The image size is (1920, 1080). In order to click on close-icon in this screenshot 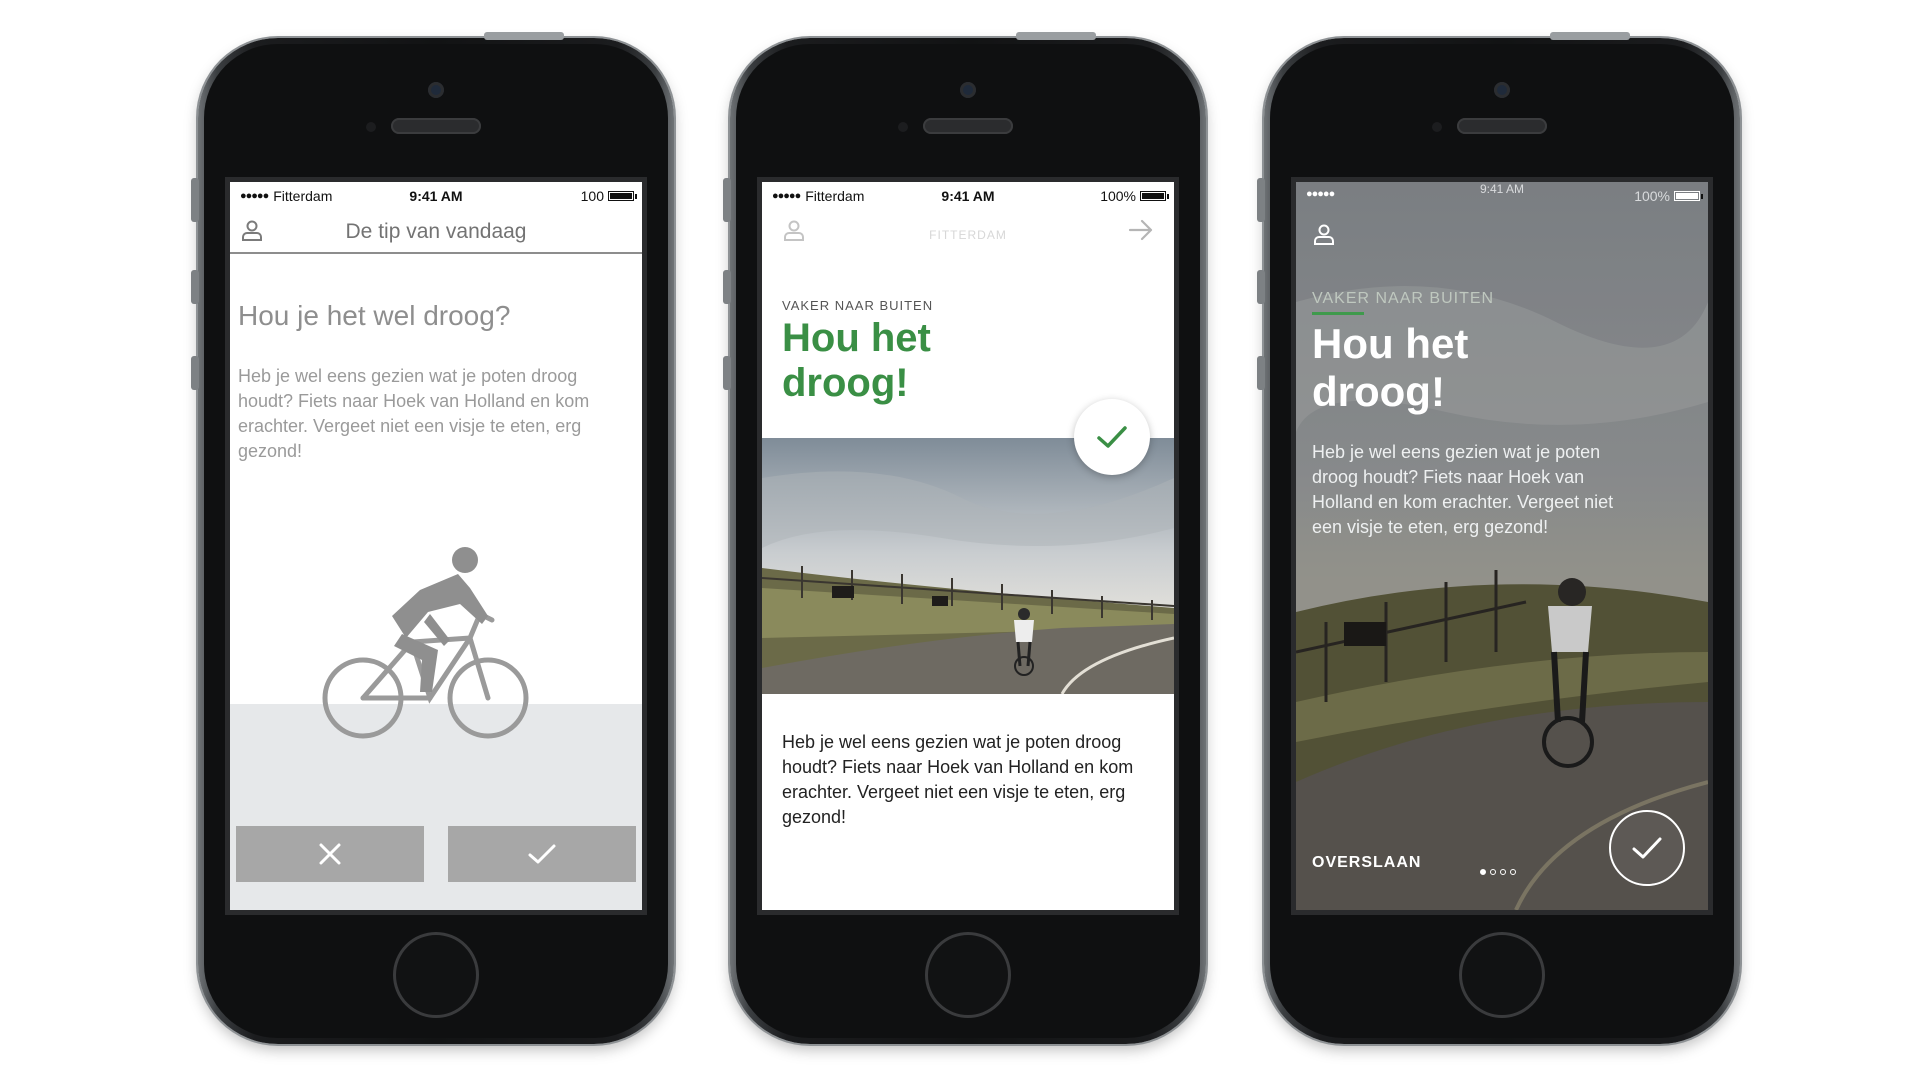, I will do `click(330, 854)`.